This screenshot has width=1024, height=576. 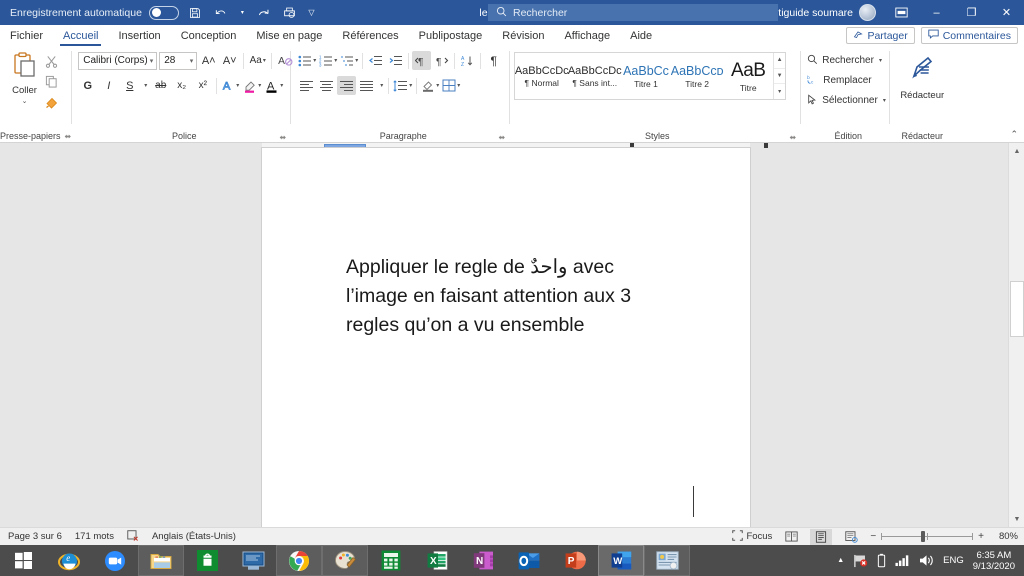 What do you see at coordinates (793, 137) in the screenshot?
I see `styles-dialog-launcher-icon: ⬌` at bounding box center [793, 137].